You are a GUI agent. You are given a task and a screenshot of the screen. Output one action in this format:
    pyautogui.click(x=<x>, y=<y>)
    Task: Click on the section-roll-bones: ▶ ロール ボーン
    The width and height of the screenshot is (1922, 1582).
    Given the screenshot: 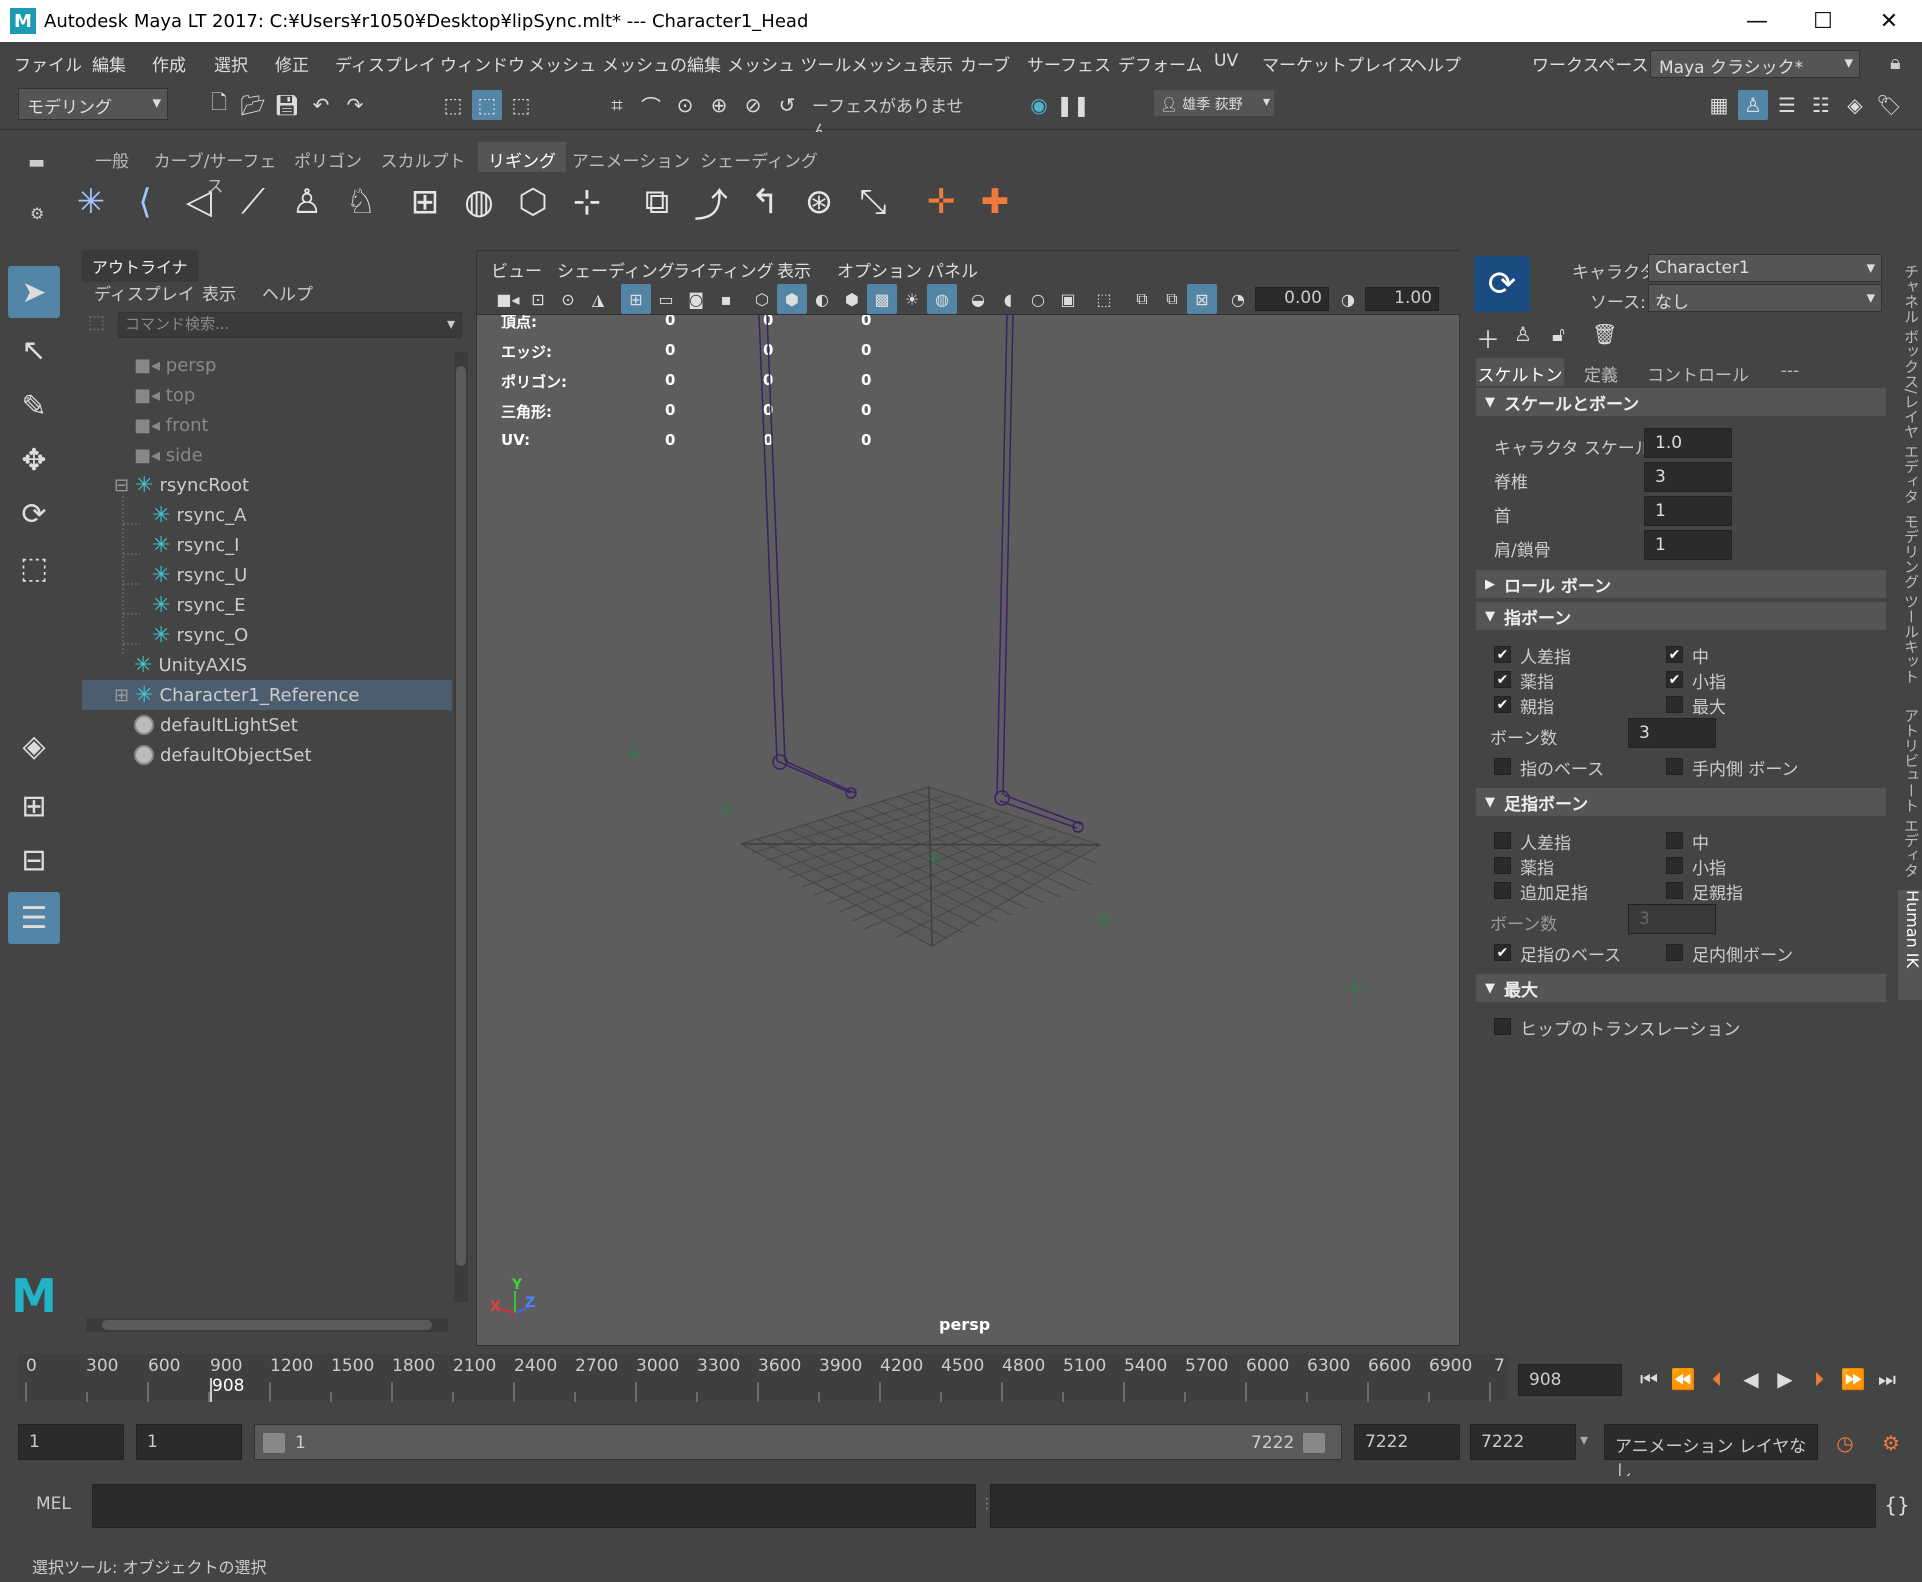 What is the action you would take?
    pyautogui.click(x=1681, y=584)
    